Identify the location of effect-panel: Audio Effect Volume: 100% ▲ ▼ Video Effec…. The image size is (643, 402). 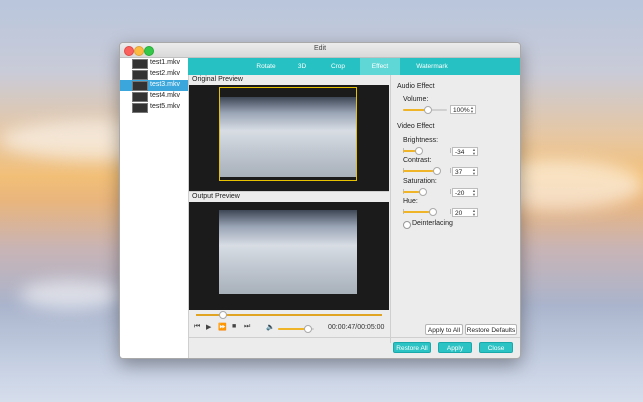
(455, 209).